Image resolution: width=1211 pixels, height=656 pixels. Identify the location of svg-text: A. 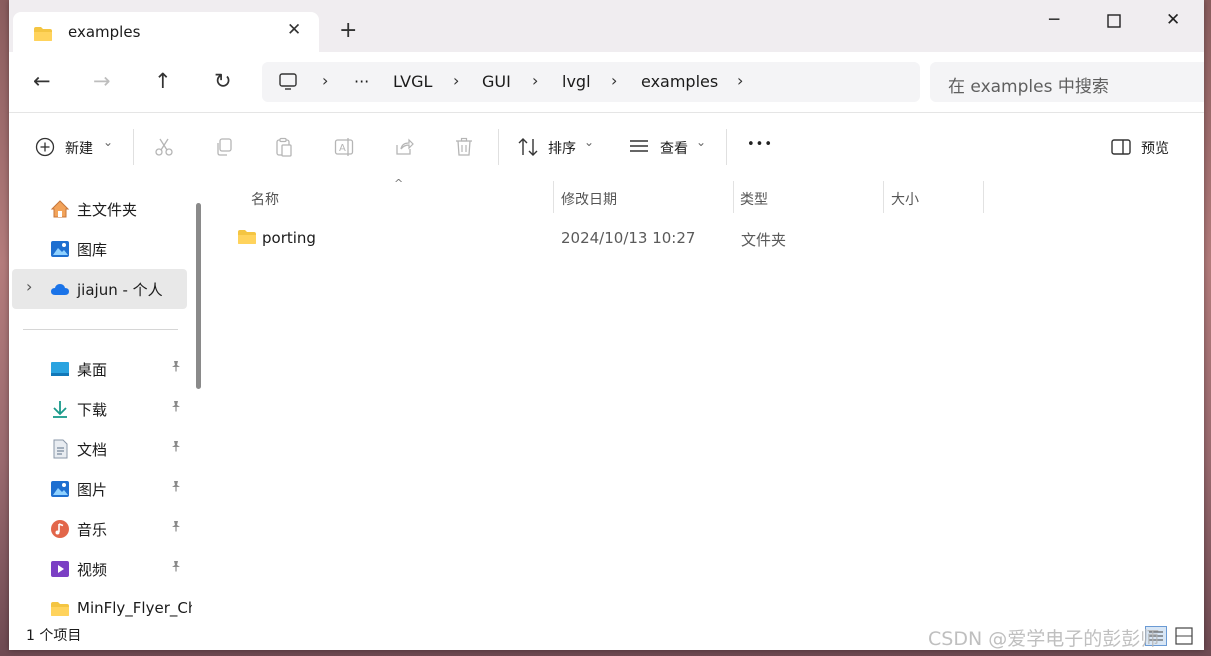
(342, 148).